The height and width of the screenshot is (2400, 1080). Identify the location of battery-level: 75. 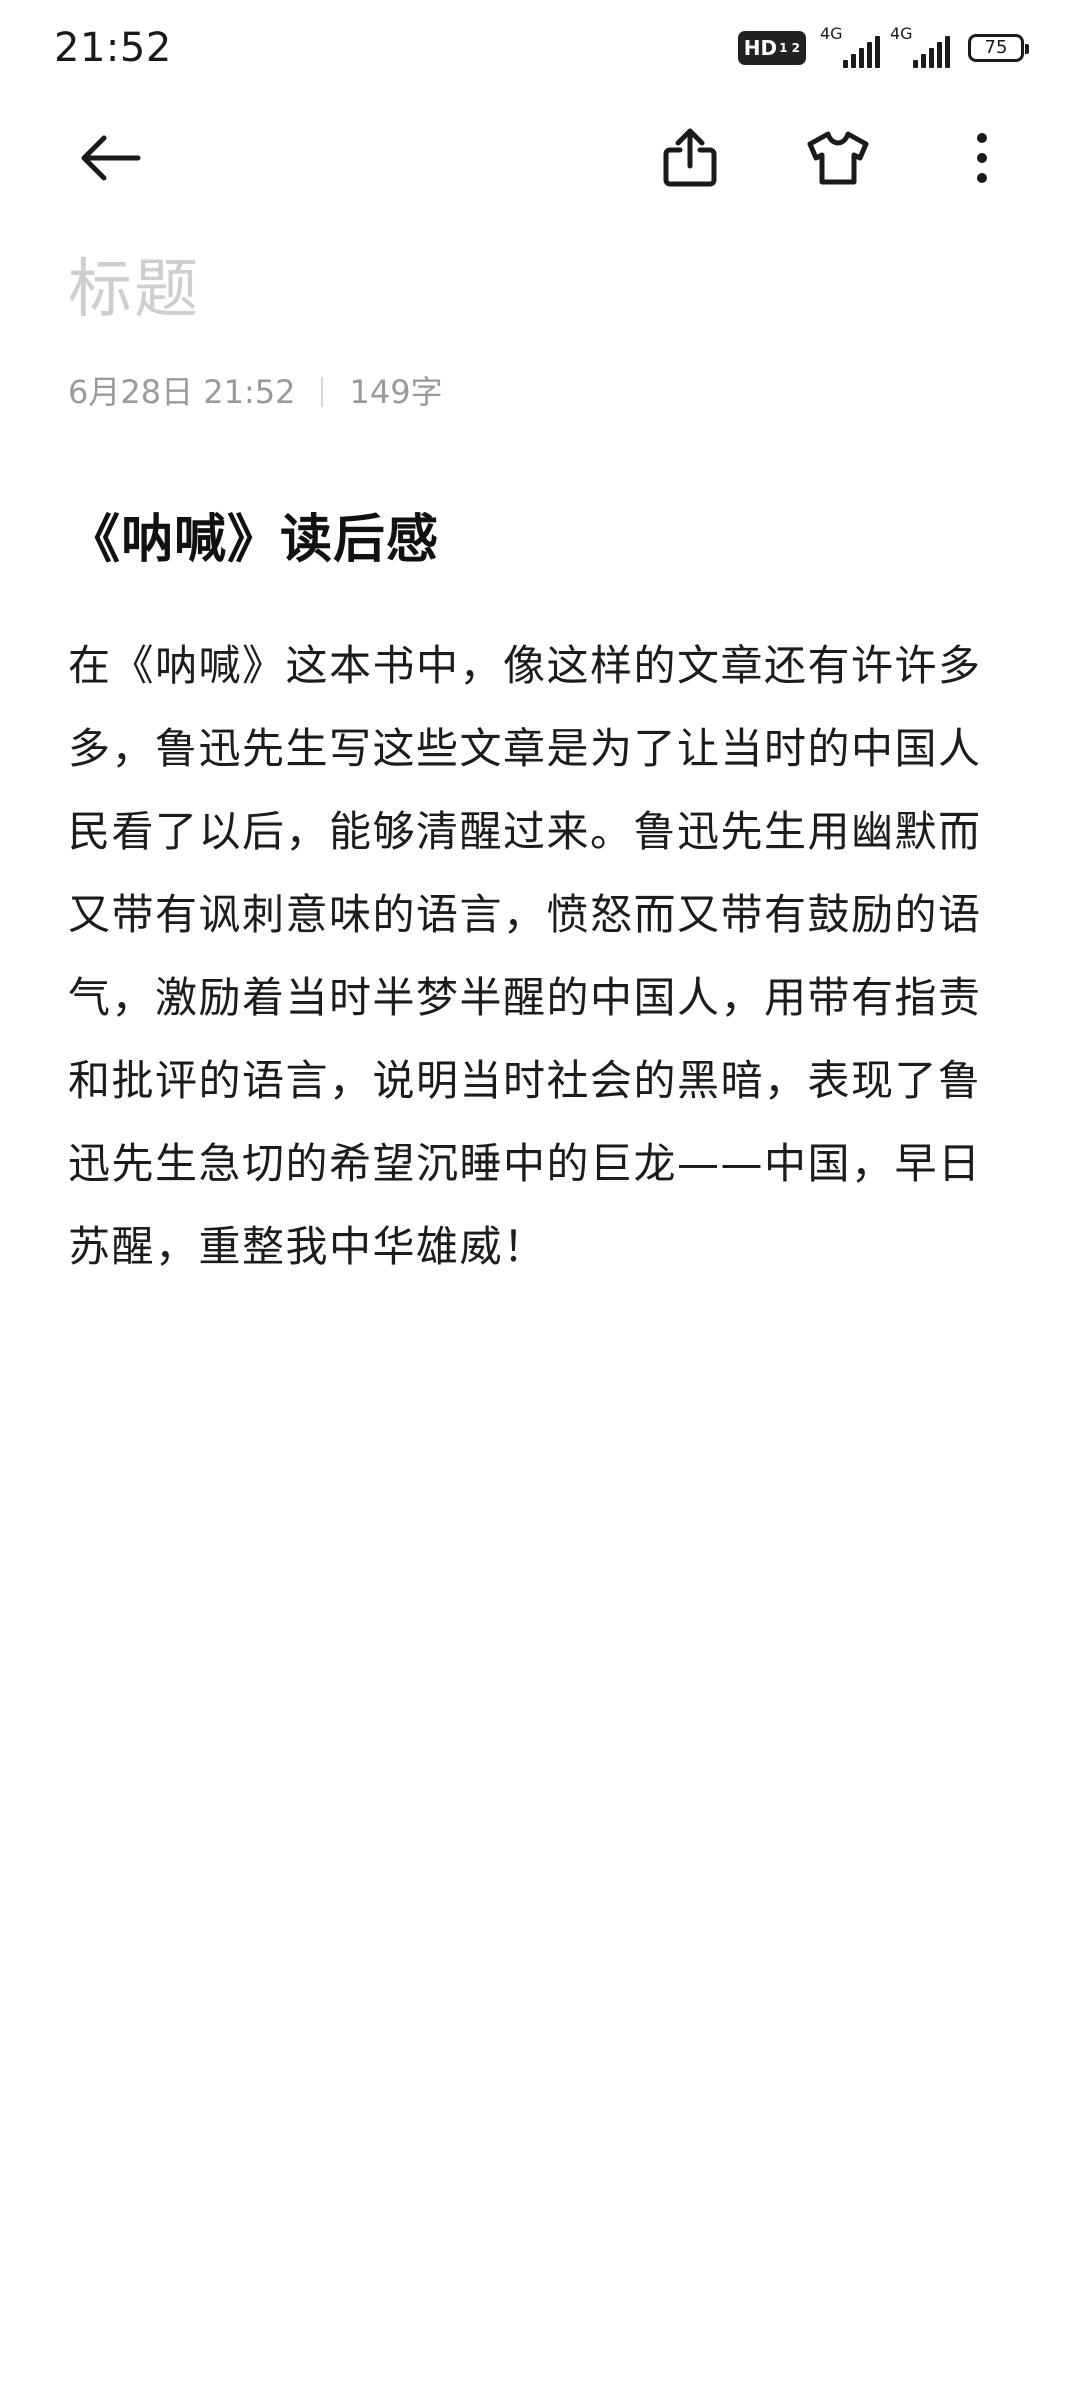
(996, 47).